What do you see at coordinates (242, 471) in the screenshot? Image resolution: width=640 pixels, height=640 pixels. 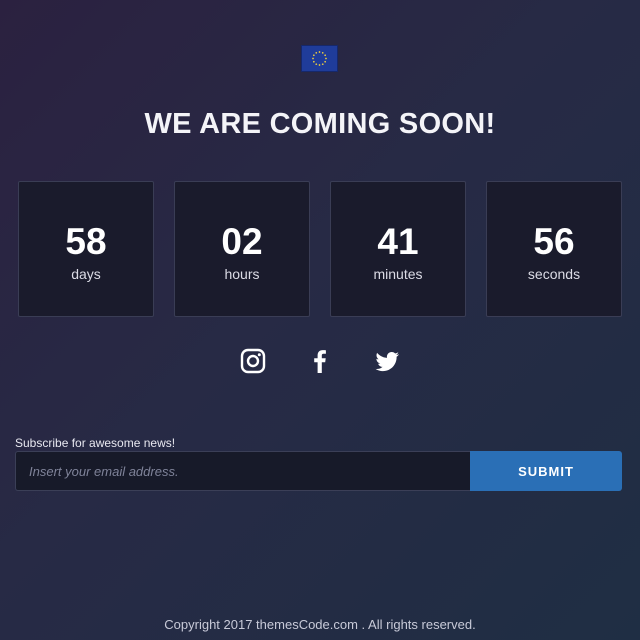 I see `email-input` at bounding box center [242, 471].